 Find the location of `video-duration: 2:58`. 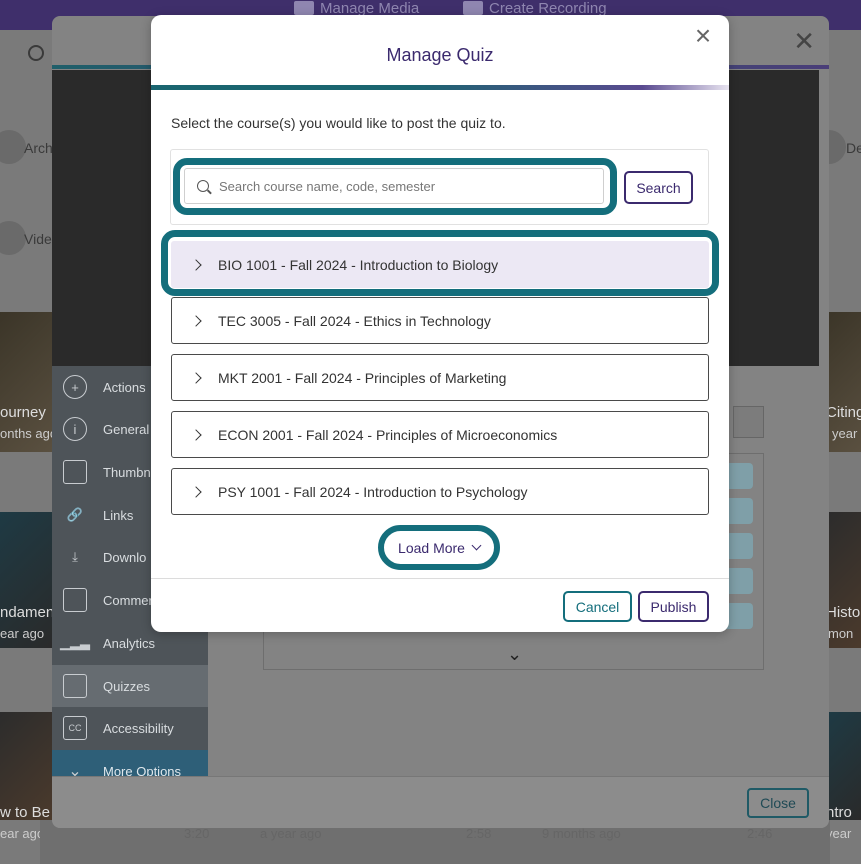

video-duration: 2:58 is located at coordinates (479, 833).